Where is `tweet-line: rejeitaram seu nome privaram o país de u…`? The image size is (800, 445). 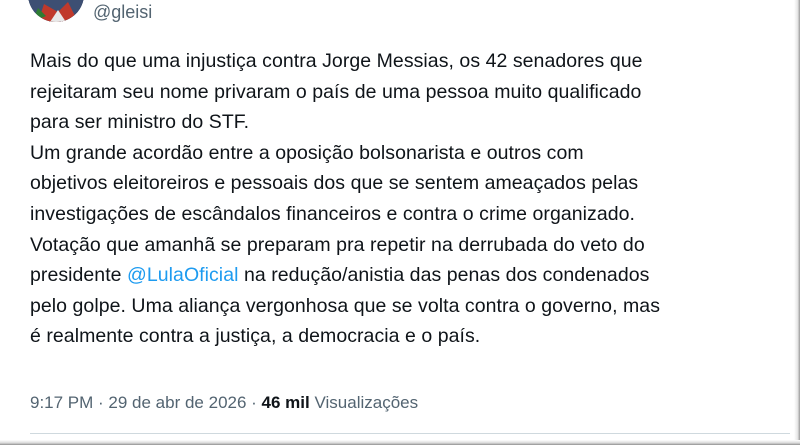 tweet-line: rejeitaram seu nome privaram o país de u… is located at coordinates (336, 91).